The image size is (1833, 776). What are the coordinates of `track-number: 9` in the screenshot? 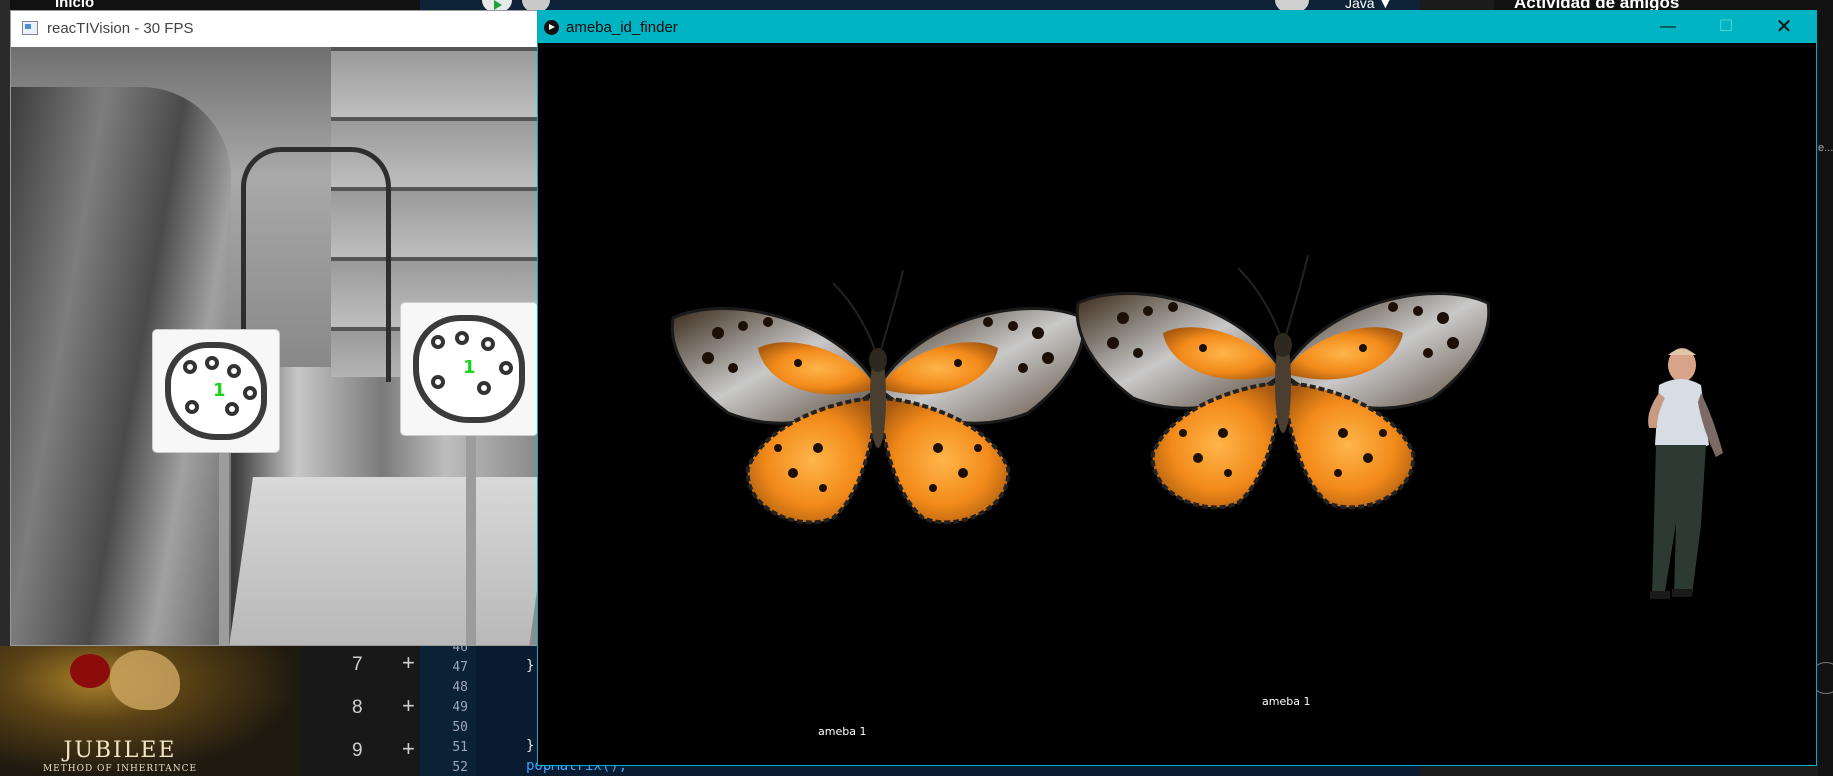 It's located at (357, 750).